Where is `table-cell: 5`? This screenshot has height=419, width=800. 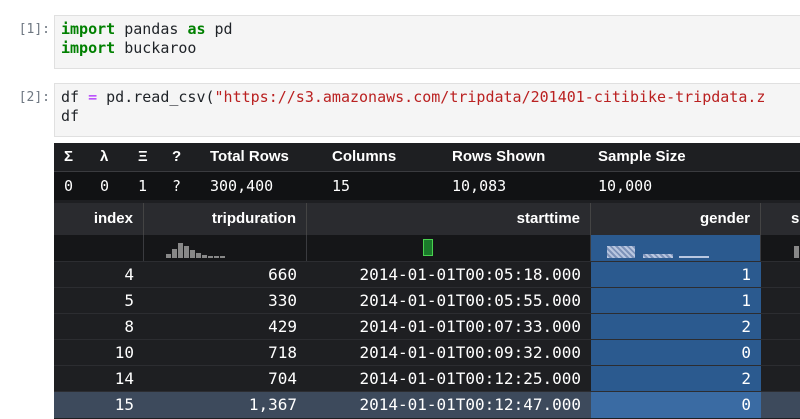
table-cell: 5 is located at coordinates (99, 301).